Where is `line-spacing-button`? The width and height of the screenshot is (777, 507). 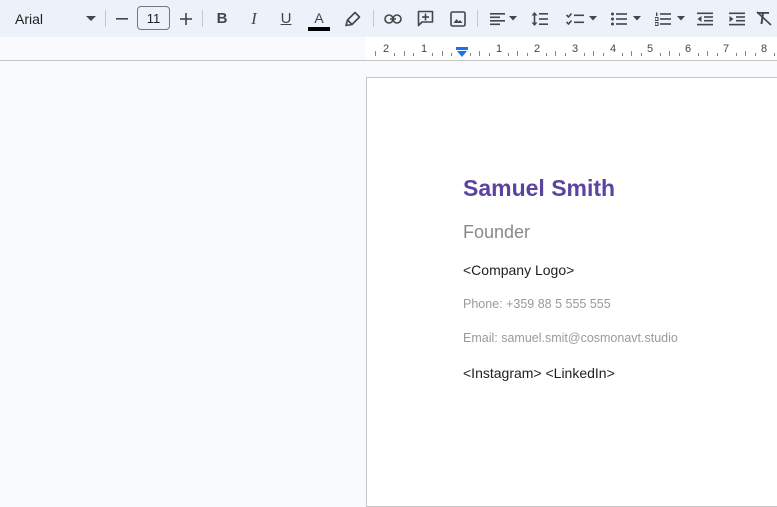 line-spacing-button is located at coordinates (540, 18).